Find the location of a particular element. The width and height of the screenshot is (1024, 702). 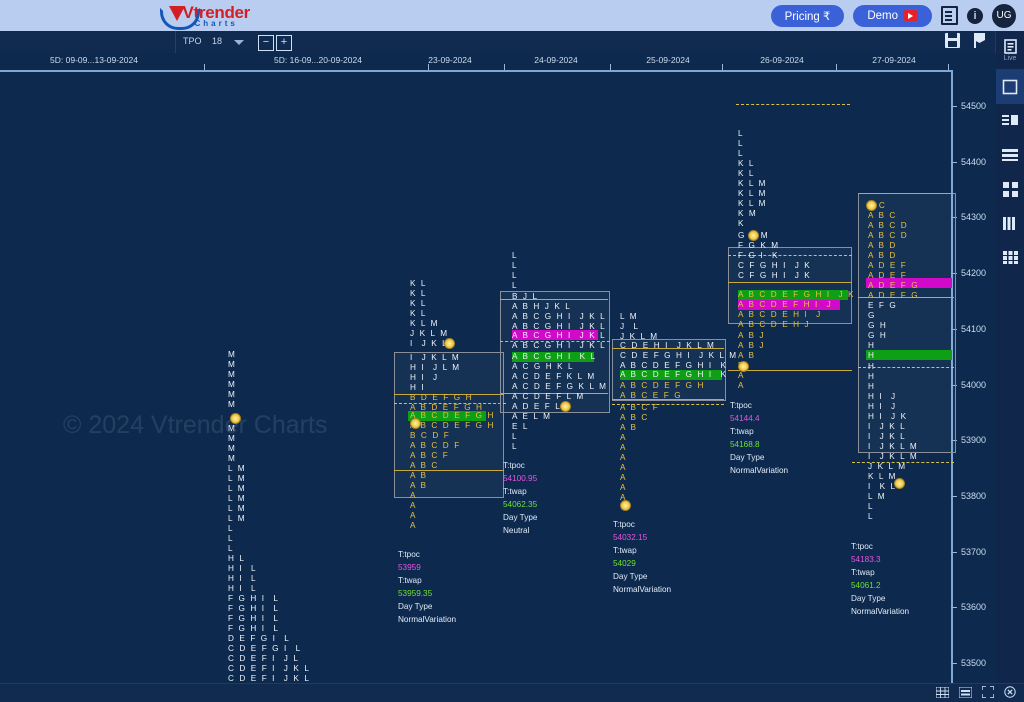

tpo-row: E F G is located at coordinates (883, 305).